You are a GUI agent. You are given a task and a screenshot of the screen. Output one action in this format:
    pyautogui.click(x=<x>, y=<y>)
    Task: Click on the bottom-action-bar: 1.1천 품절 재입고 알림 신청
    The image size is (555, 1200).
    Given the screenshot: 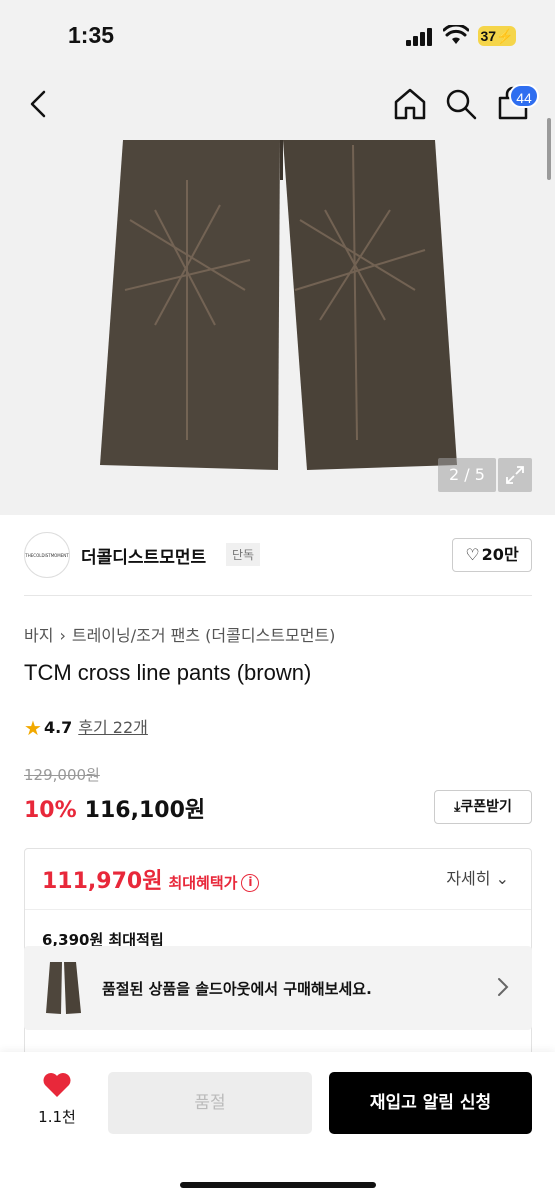 What is the action you would take?
    pyautogui.click(x=277, y=1126)
    